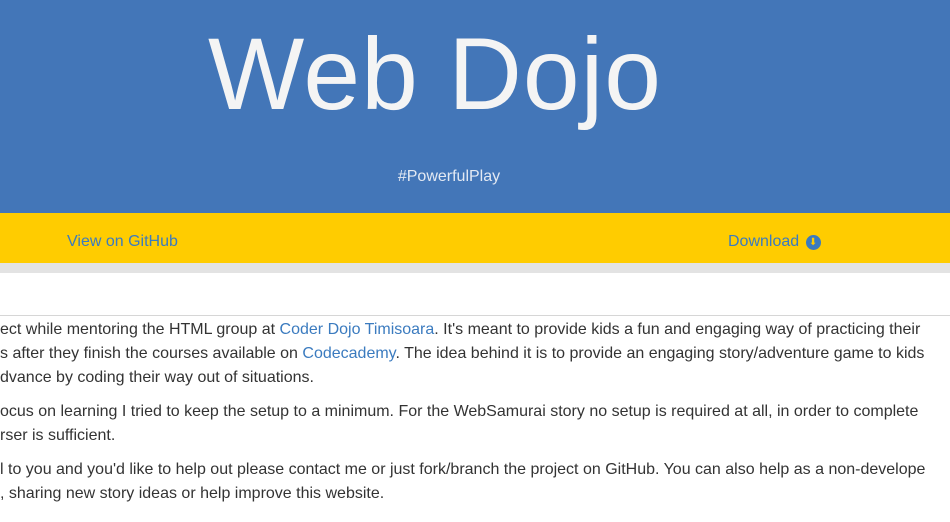  Describe the element at coordinates (357, 329) in the screenshot. I see `coder-dojo-link: Coder Dojo Timisoara` at that location.